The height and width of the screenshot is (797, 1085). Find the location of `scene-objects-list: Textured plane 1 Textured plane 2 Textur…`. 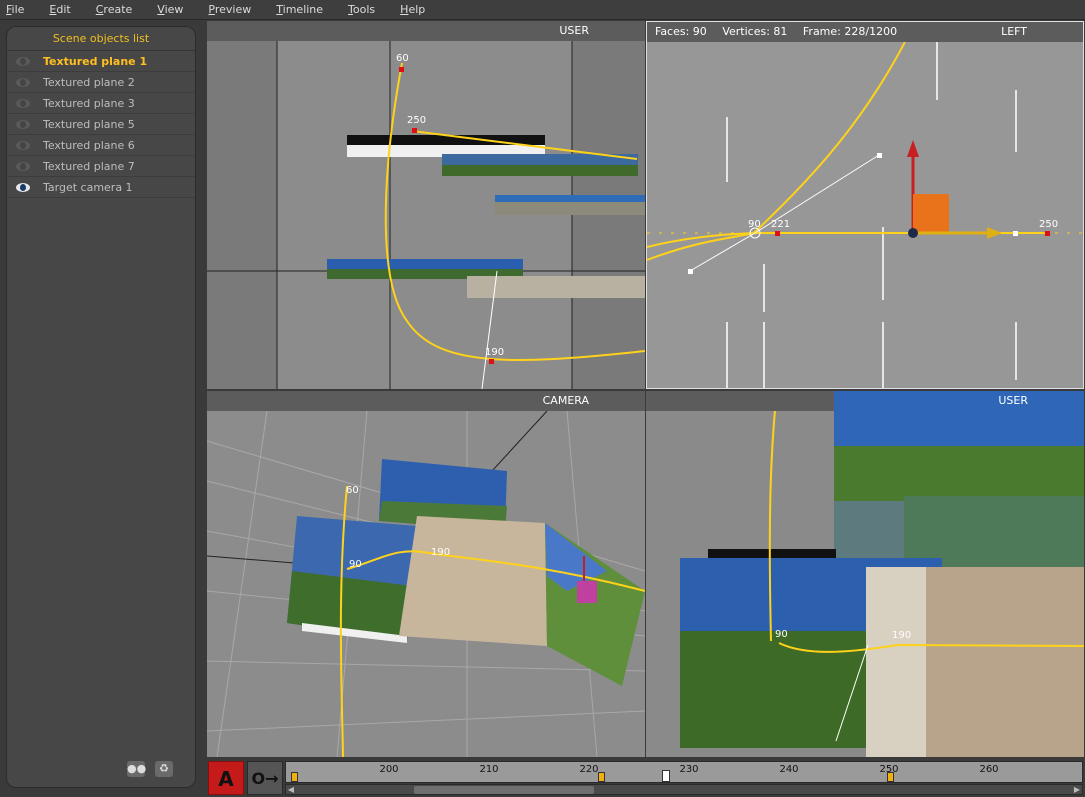

scene-objects-list: Textured plane 1 Textured plane 2 Textur… is located at coordinates (101, 124).